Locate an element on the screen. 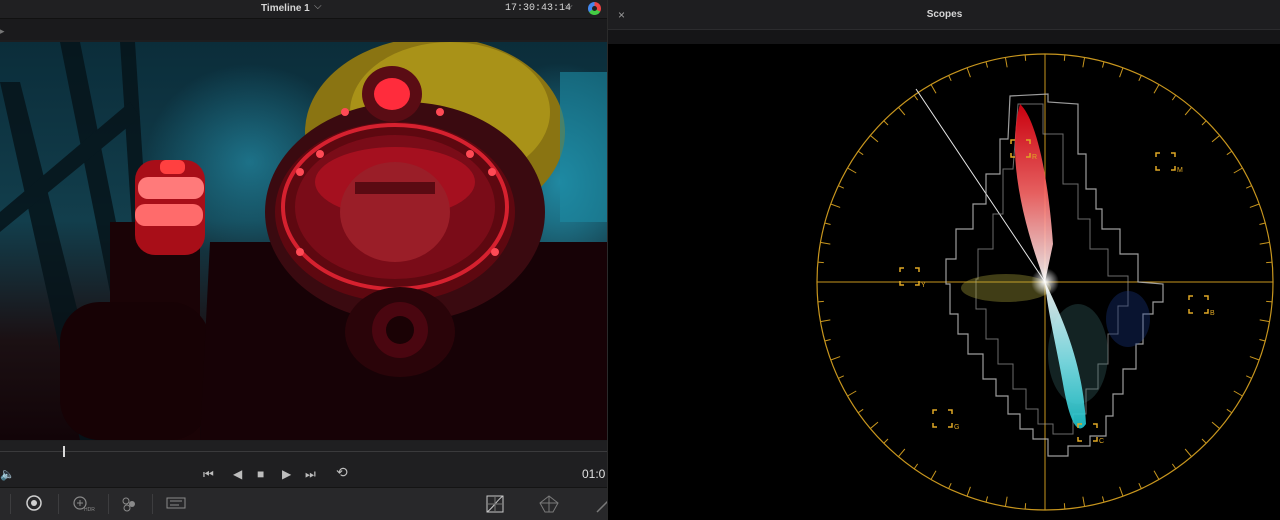 The image size is (1280, 520). end-timecode: 01:0 is located at coordinates (594, 474).